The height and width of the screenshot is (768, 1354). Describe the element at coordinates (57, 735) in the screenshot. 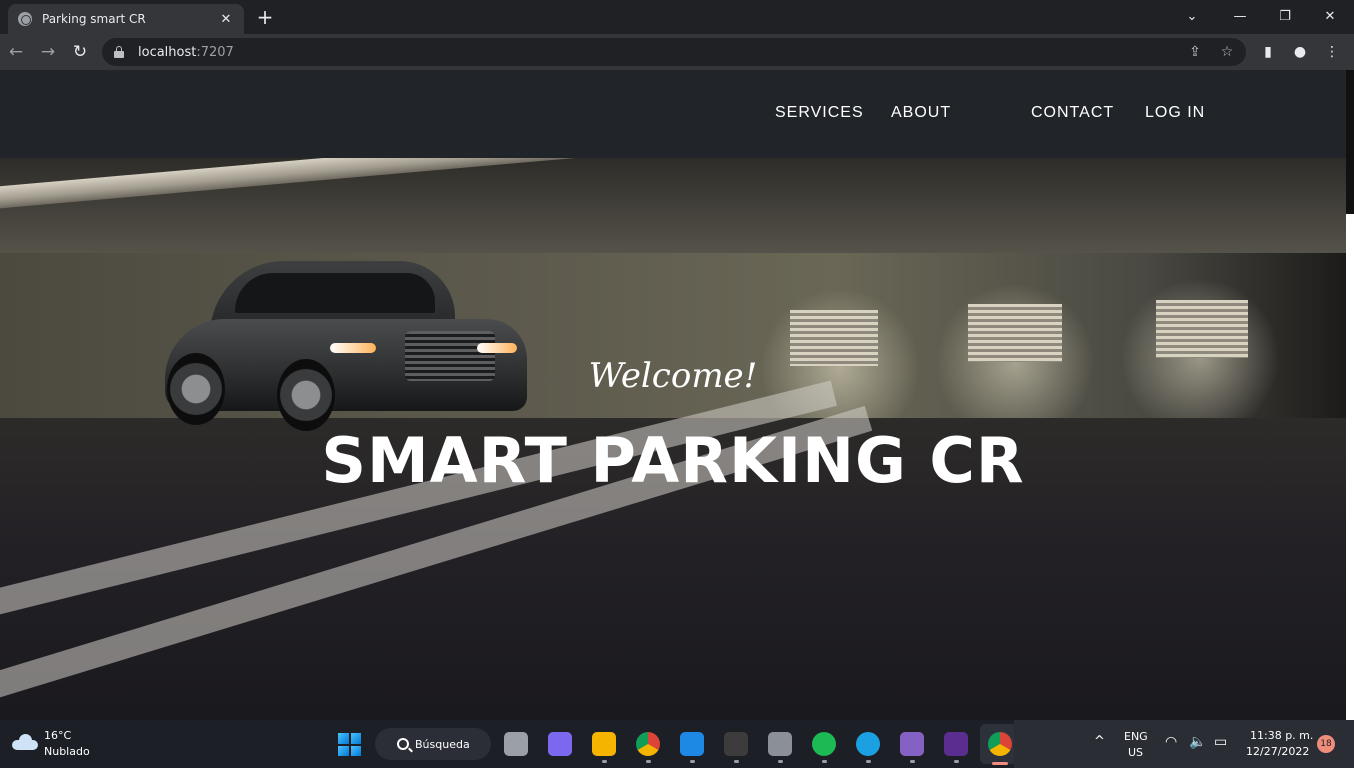

I see `weather-temperature: 16°C` at that location.